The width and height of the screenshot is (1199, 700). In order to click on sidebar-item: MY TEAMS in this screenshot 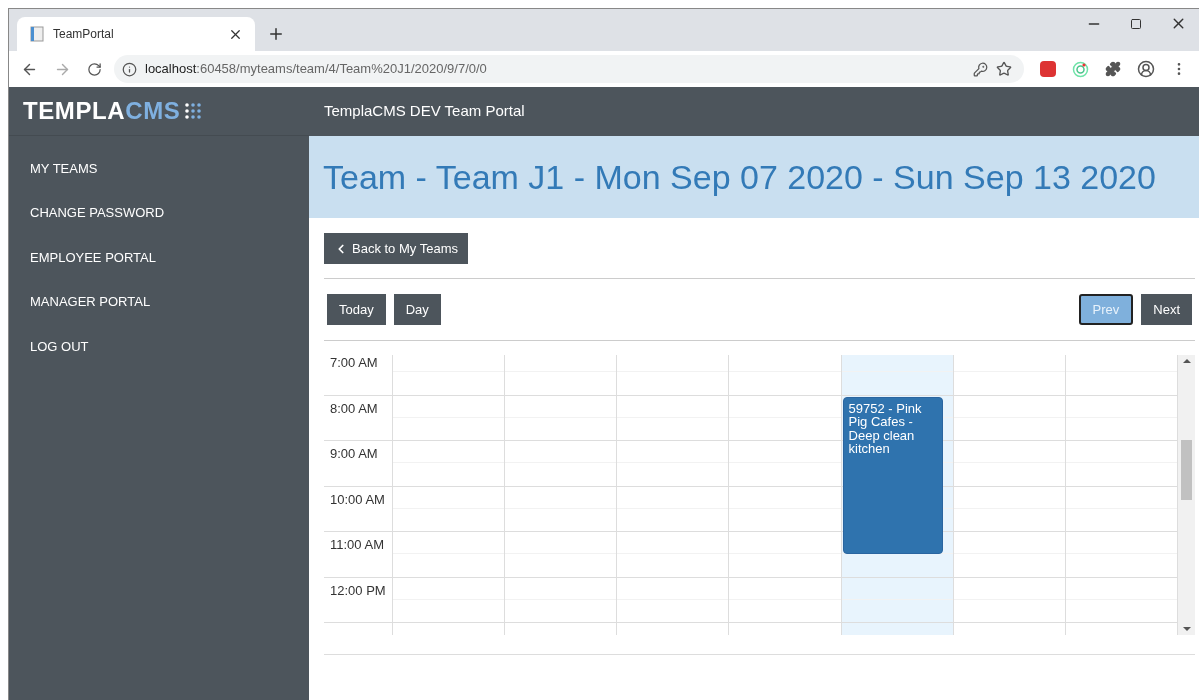, I will do `click(159, 168)`.